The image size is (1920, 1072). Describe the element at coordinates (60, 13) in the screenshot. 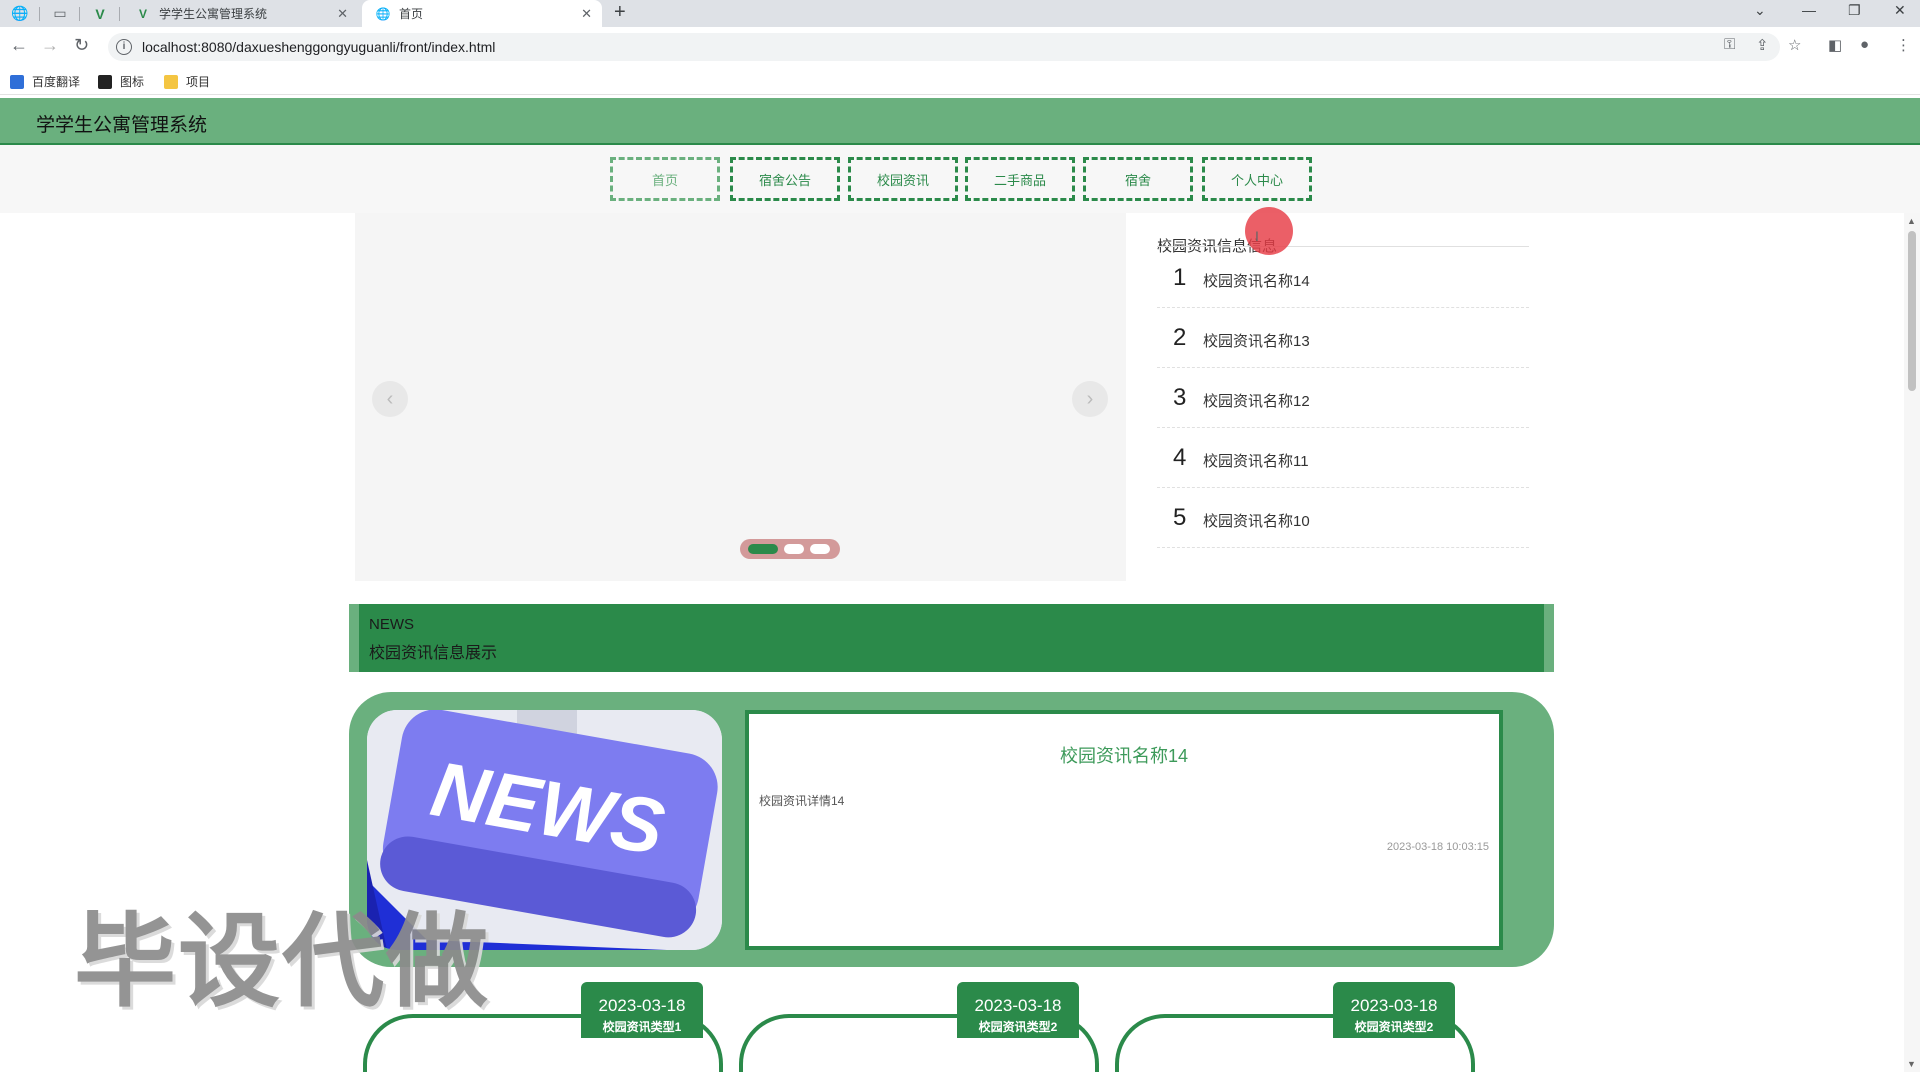

I see `blank-tab-icon: ▭` at that location.